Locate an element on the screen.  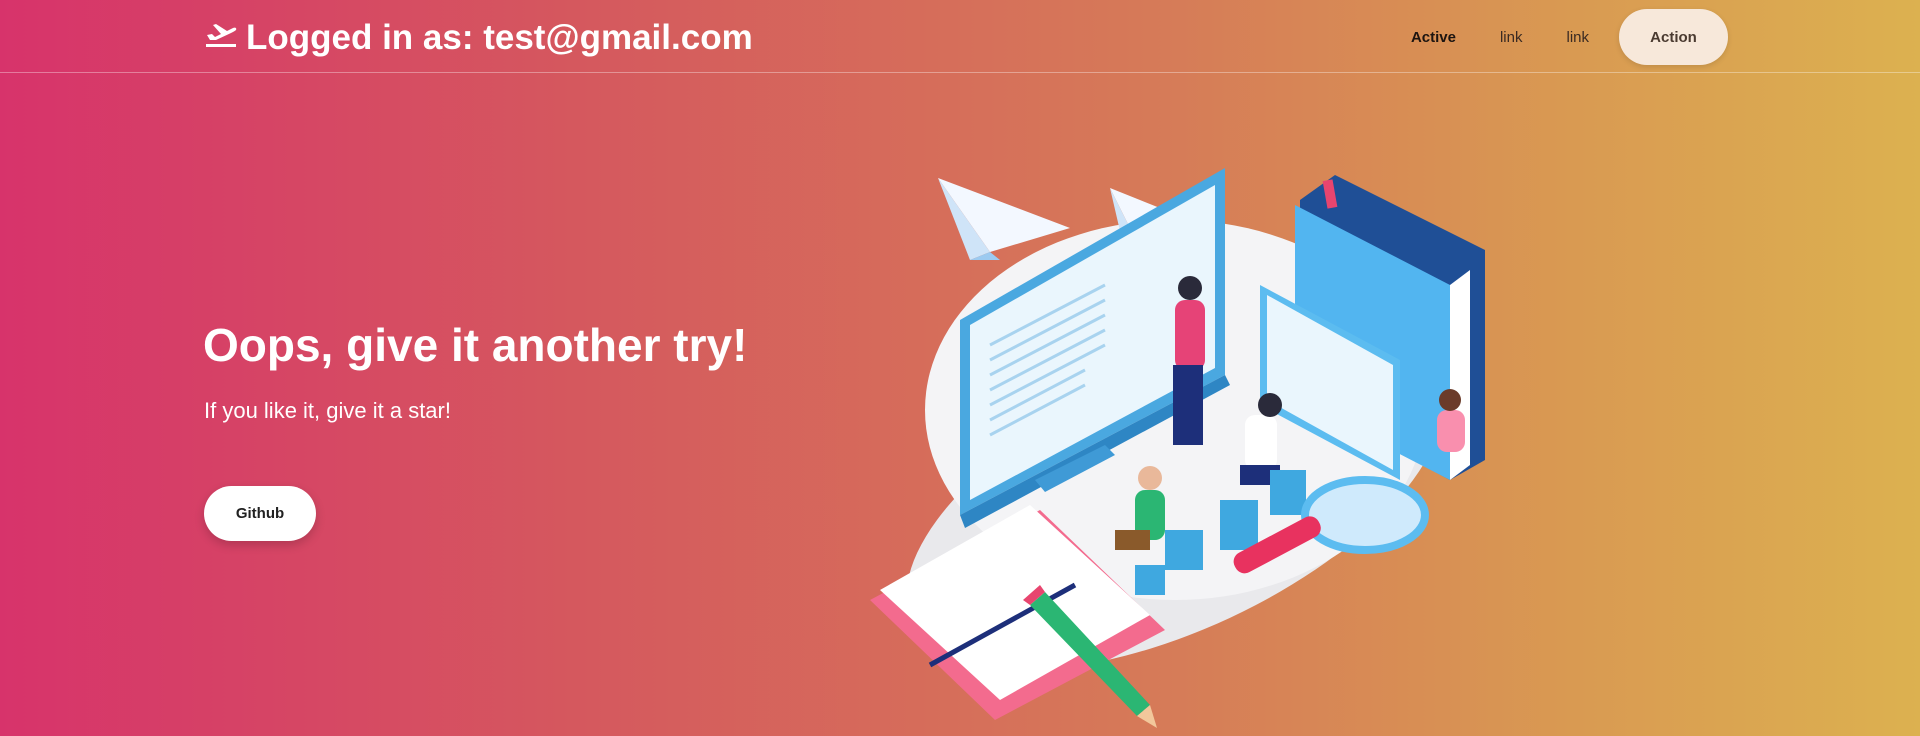
nav-link-1: link is located at coordinates (1511, 37).